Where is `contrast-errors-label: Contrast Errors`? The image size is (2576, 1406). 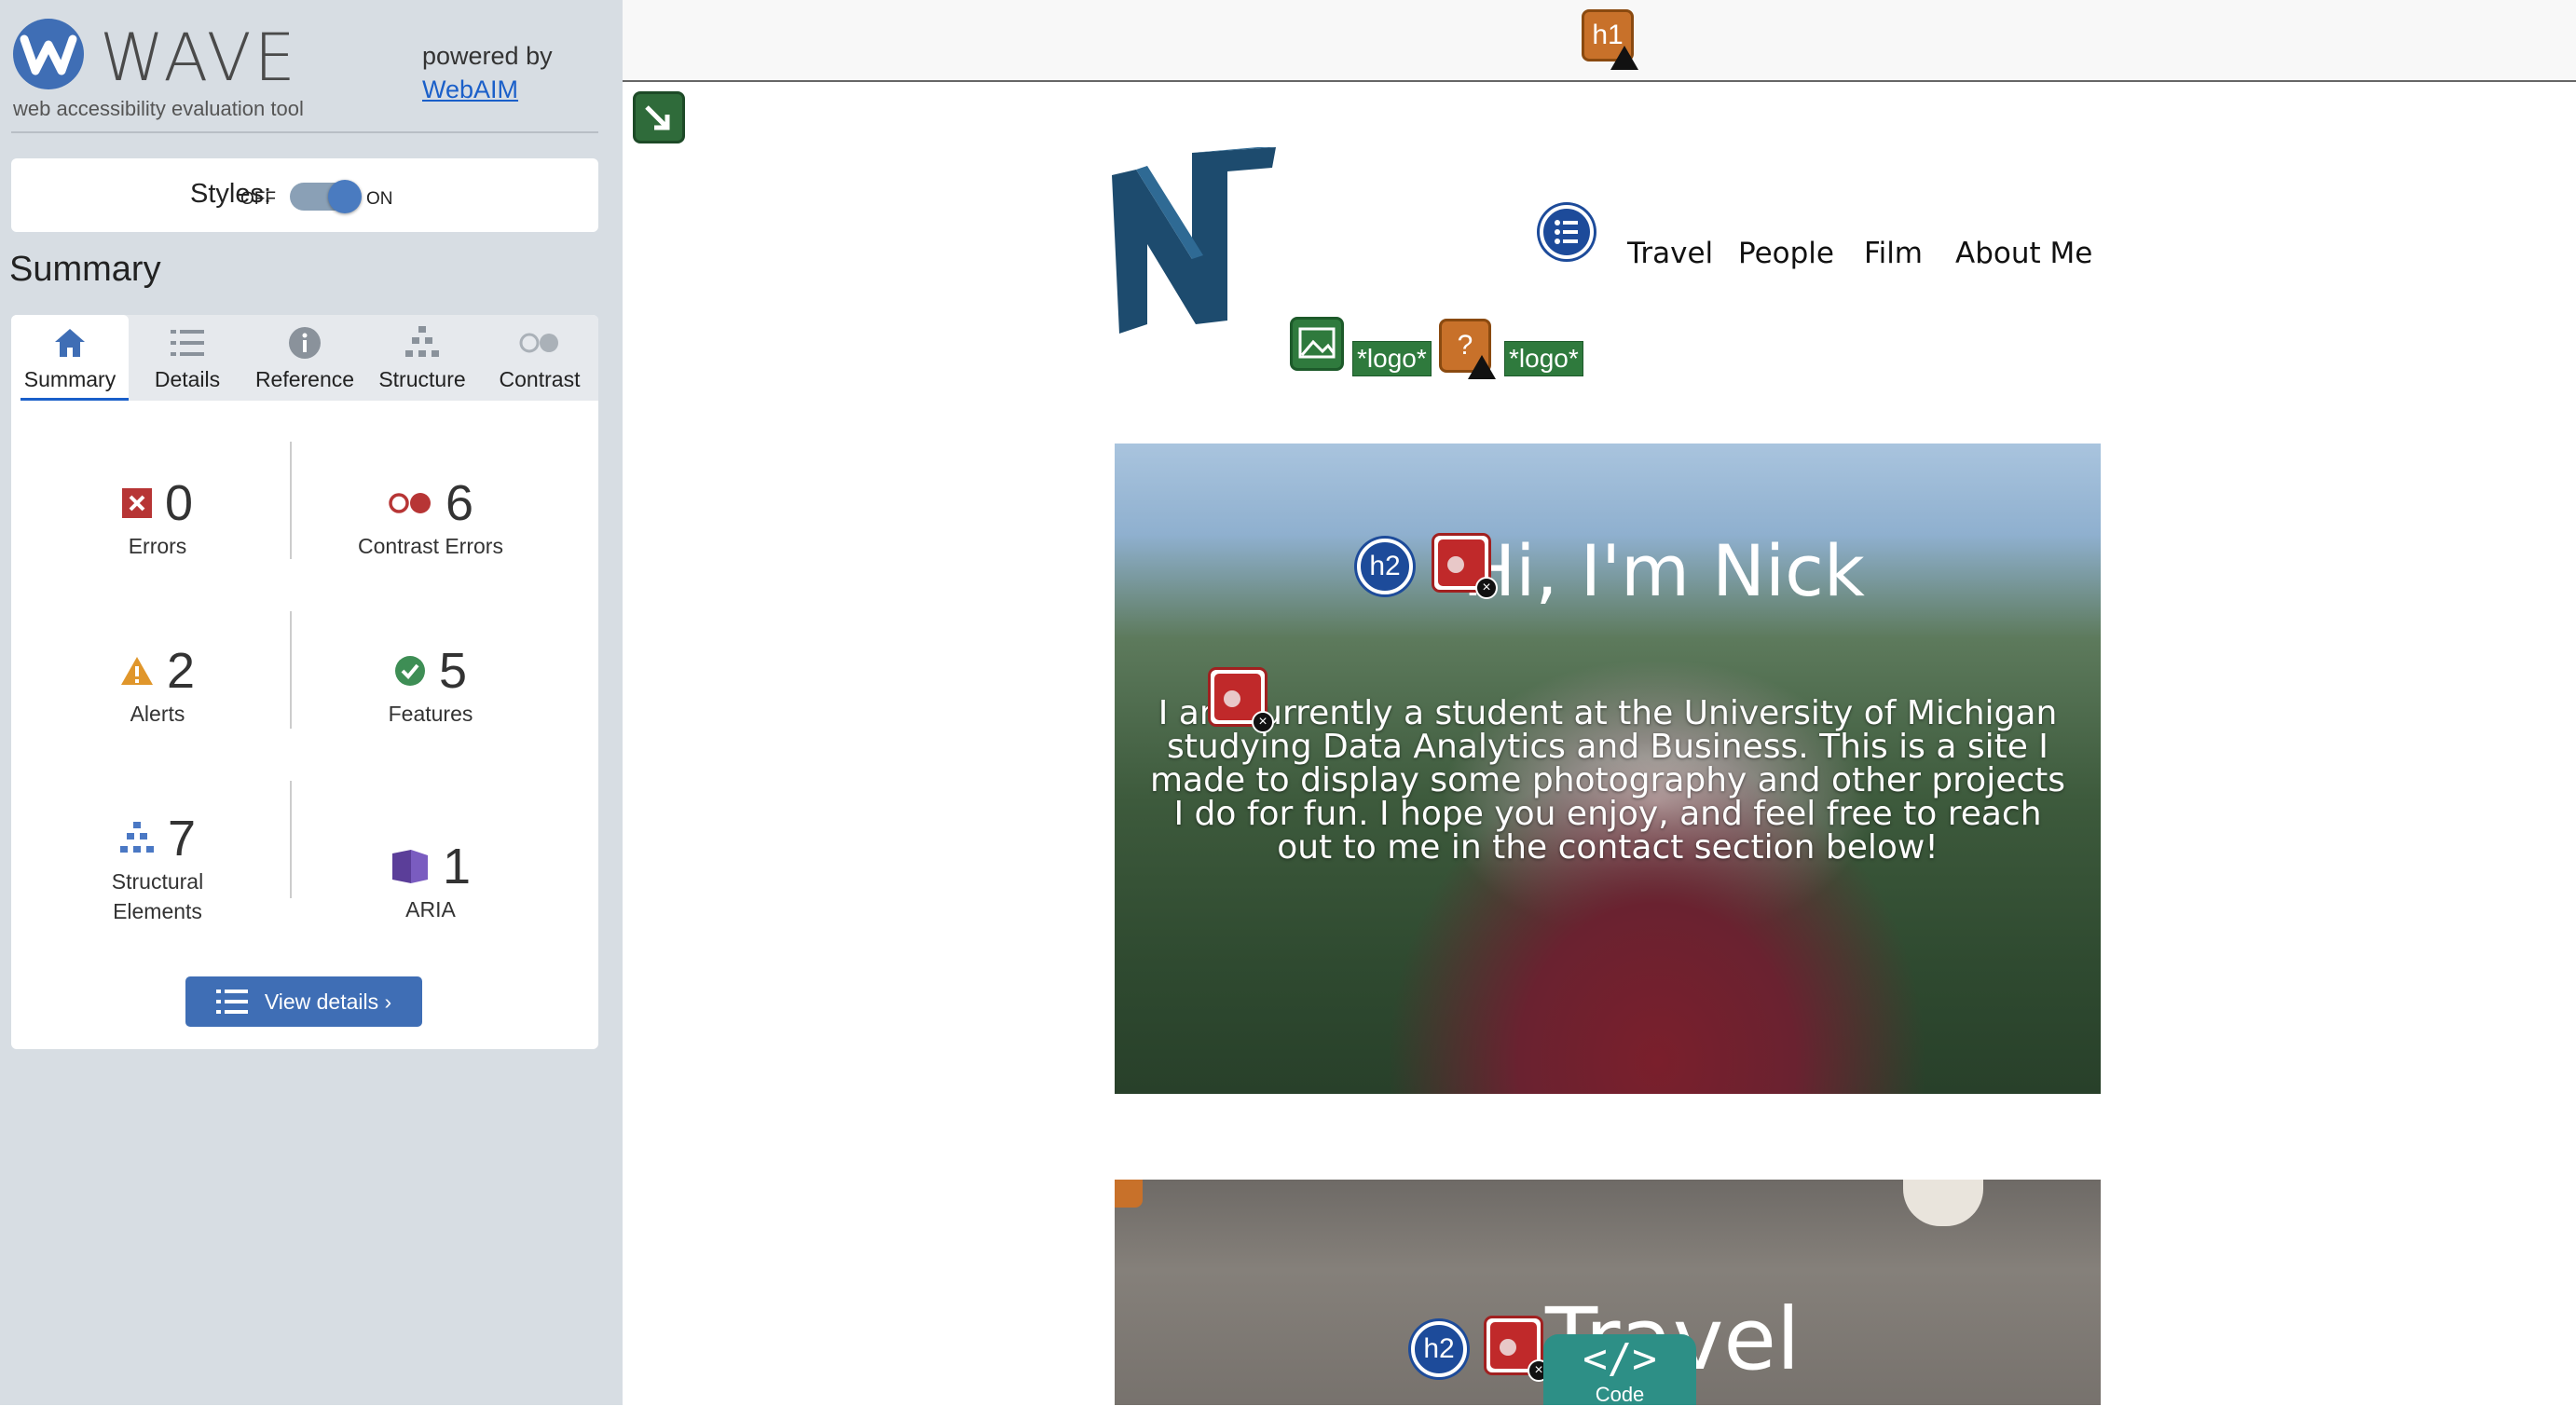
contrast-errors-label: Contrast Errors is located at coordinates (430, 546).